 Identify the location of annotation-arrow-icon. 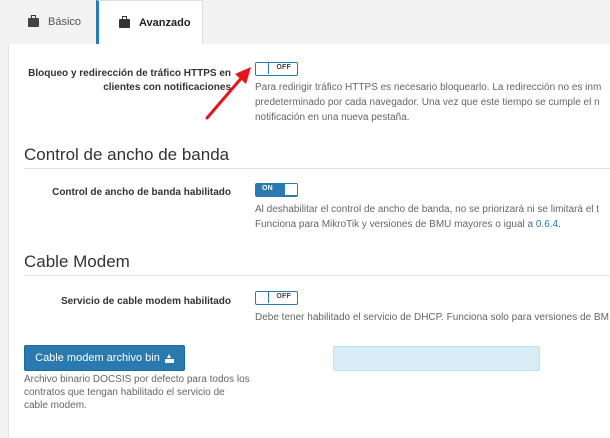
(228, 93).